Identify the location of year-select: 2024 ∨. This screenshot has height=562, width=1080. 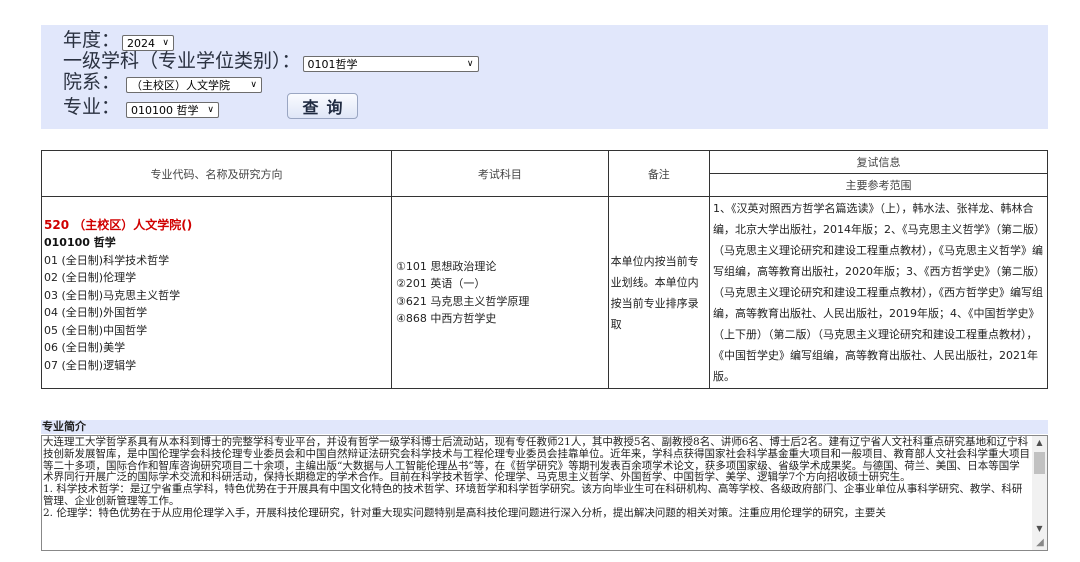
(148, 43).